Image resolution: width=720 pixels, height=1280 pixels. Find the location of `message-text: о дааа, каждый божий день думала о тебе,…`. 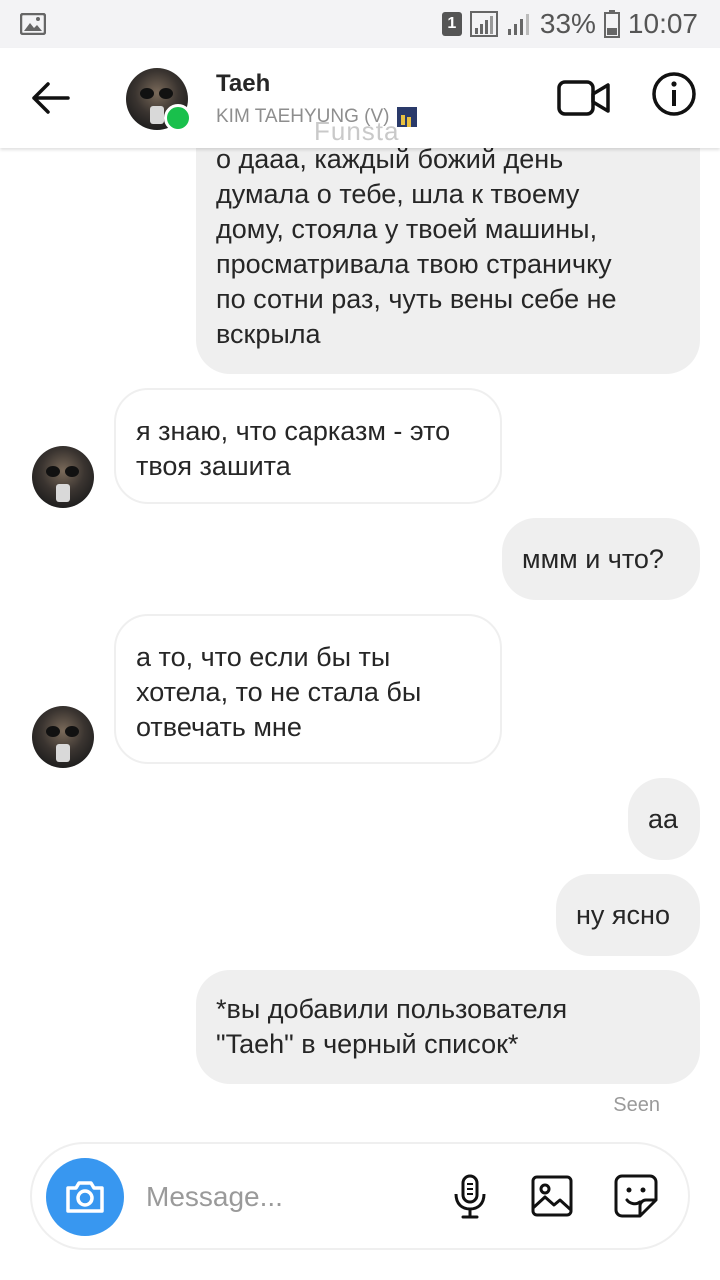

message-text: о дааа, каждый божий день думала о тебе,… is located at coordinates (416, 246).